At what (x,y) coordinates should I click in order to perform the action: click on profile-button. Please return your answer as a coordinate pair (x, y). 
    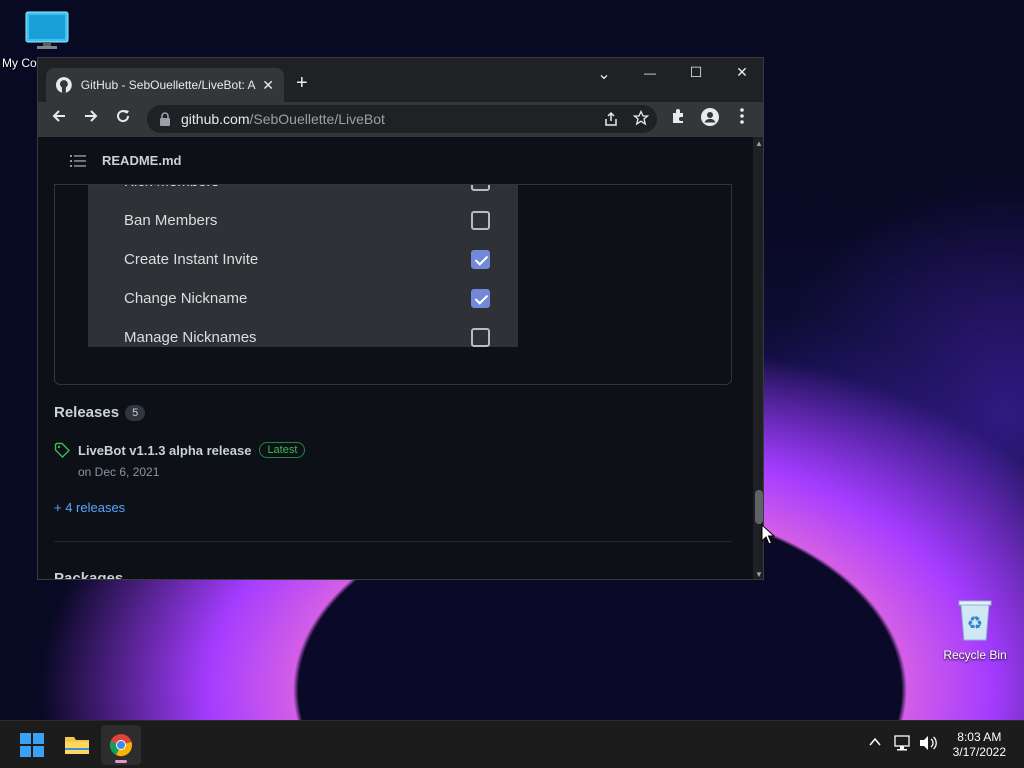
    Looking at the image, I should click on (710, 120).